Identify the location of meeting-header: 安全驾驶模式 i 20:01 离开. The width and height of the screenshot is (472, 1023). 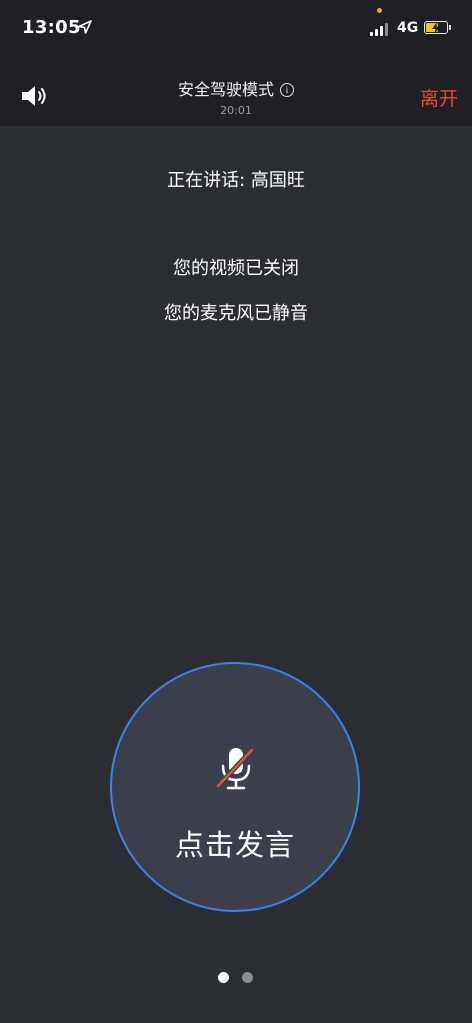
(236, 93).